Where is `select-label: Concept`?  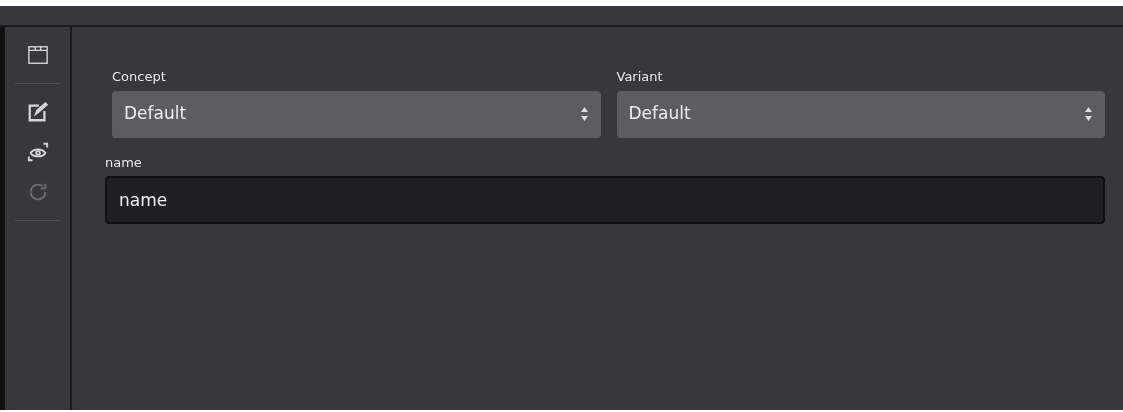 select-label: Concept is located at coordinates (139, 77).